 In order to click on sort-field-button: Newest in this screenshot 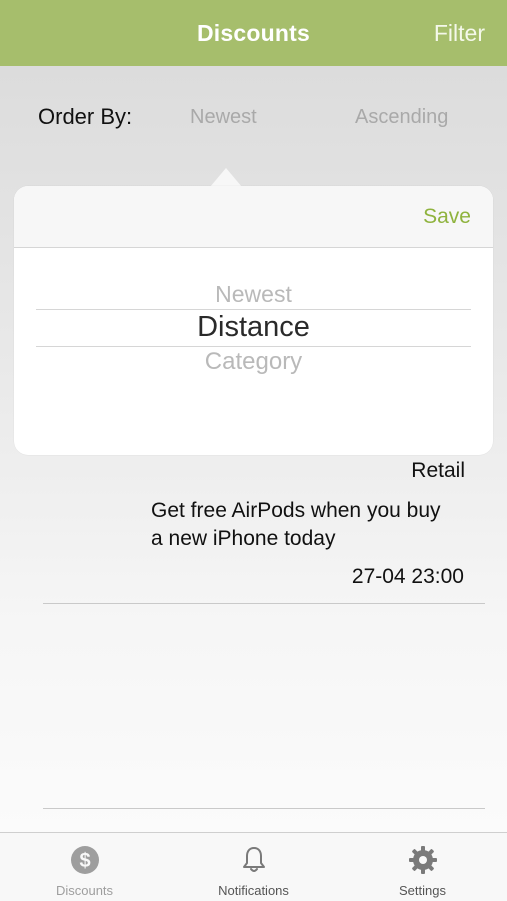, I will do `click(223, 117)`.